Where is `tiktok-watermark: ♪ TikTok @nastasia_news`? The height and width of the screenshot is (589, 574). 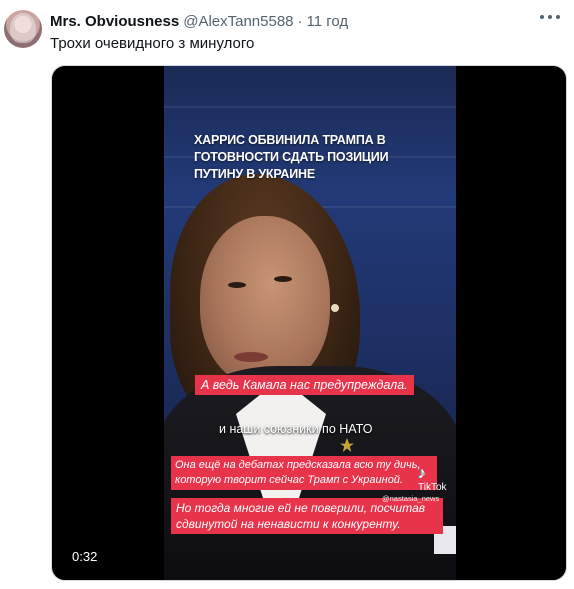 tiktok-watermark: ♪ TikTok @nastasia_news is located at coordinates (419, 484).